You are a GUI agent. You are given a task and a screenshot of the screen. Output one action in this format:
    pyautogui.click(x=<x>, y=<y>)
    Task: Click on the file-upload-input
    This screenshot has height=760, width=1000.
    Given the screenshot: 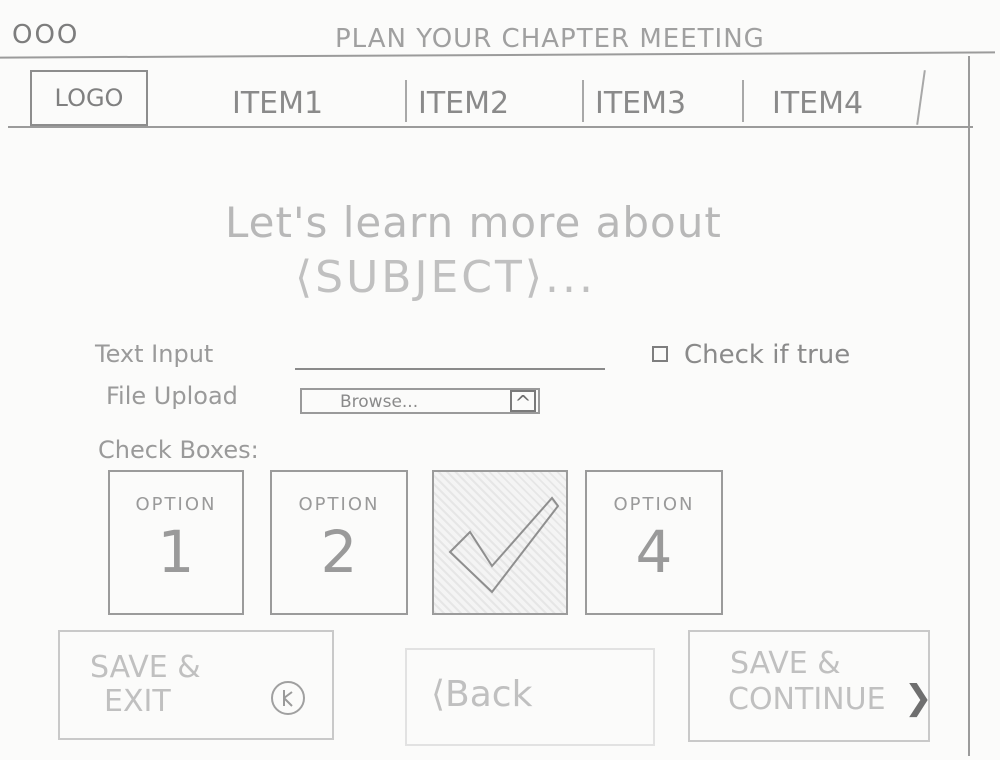 What is the action you would take?
    pyautogui.click(x=420, y=401)
    